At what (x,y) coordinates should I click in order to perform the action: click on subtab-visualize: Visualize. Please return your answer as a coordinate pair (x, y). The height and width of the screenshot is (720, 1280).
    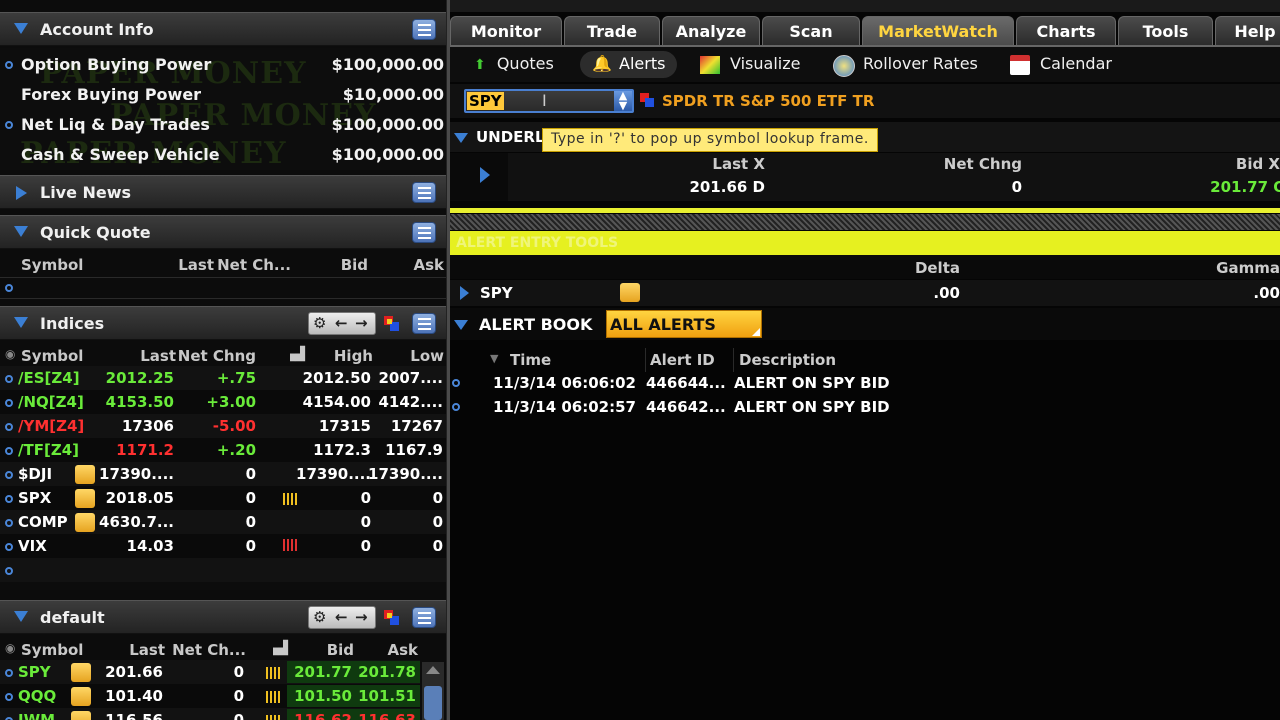
    Looking at the image, I should click on (750, 64).